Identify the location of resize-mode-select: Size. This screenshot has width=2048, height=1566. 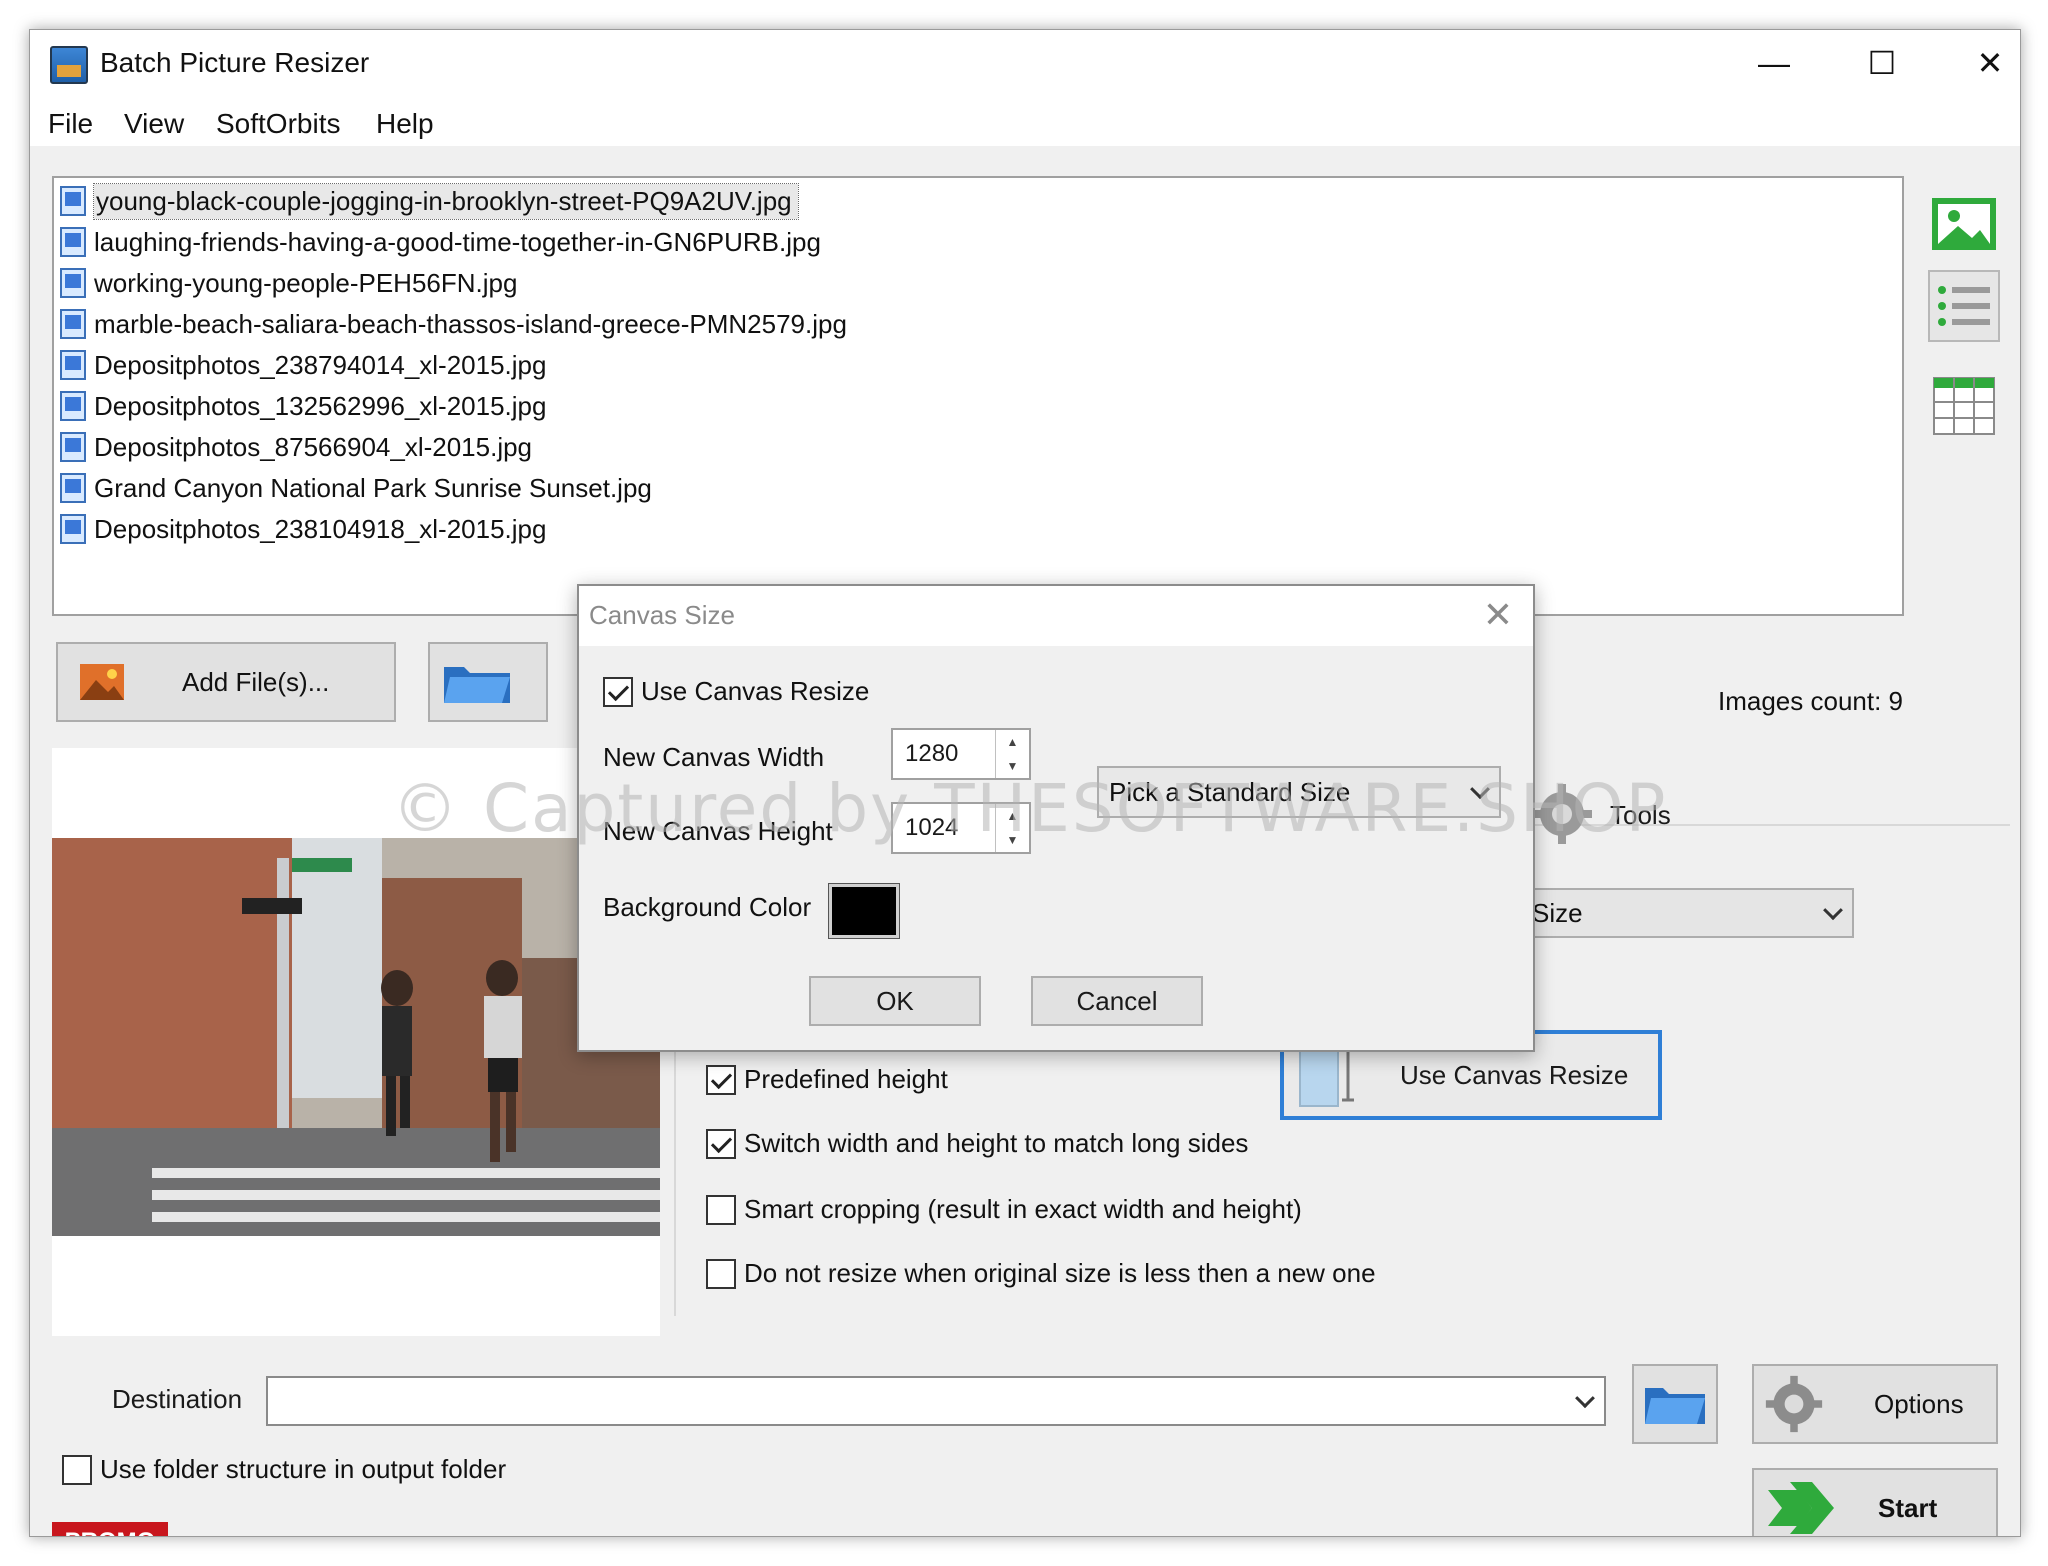
(1687, 913).